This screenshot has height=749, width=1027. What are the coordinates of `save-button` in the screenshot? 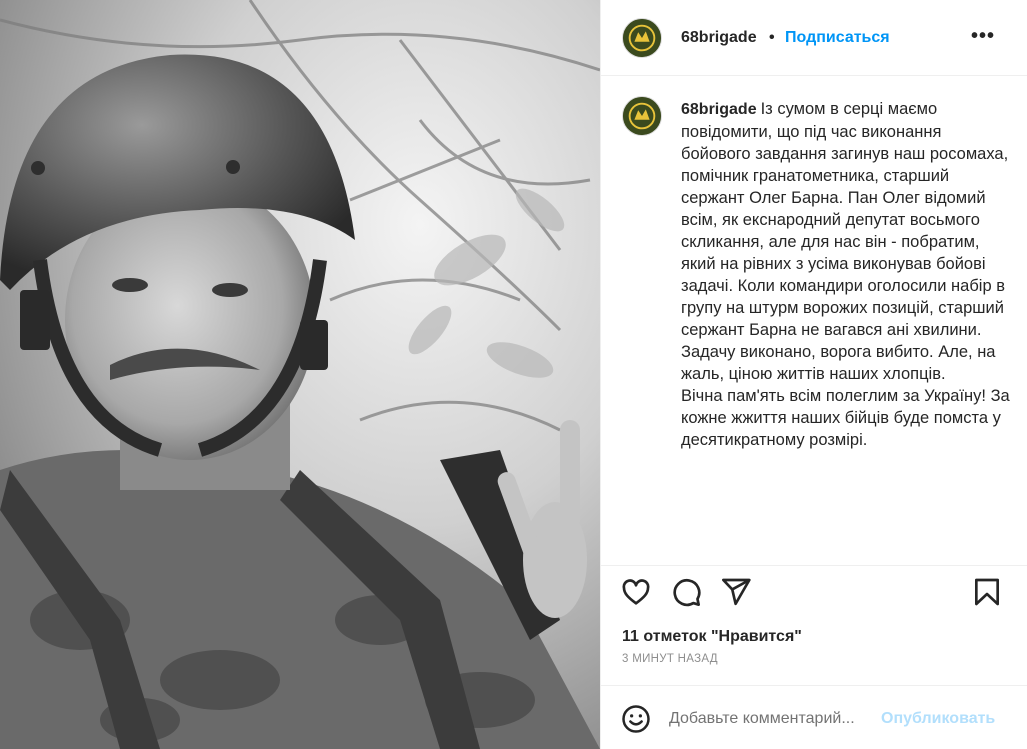 It's located at (987, 592).